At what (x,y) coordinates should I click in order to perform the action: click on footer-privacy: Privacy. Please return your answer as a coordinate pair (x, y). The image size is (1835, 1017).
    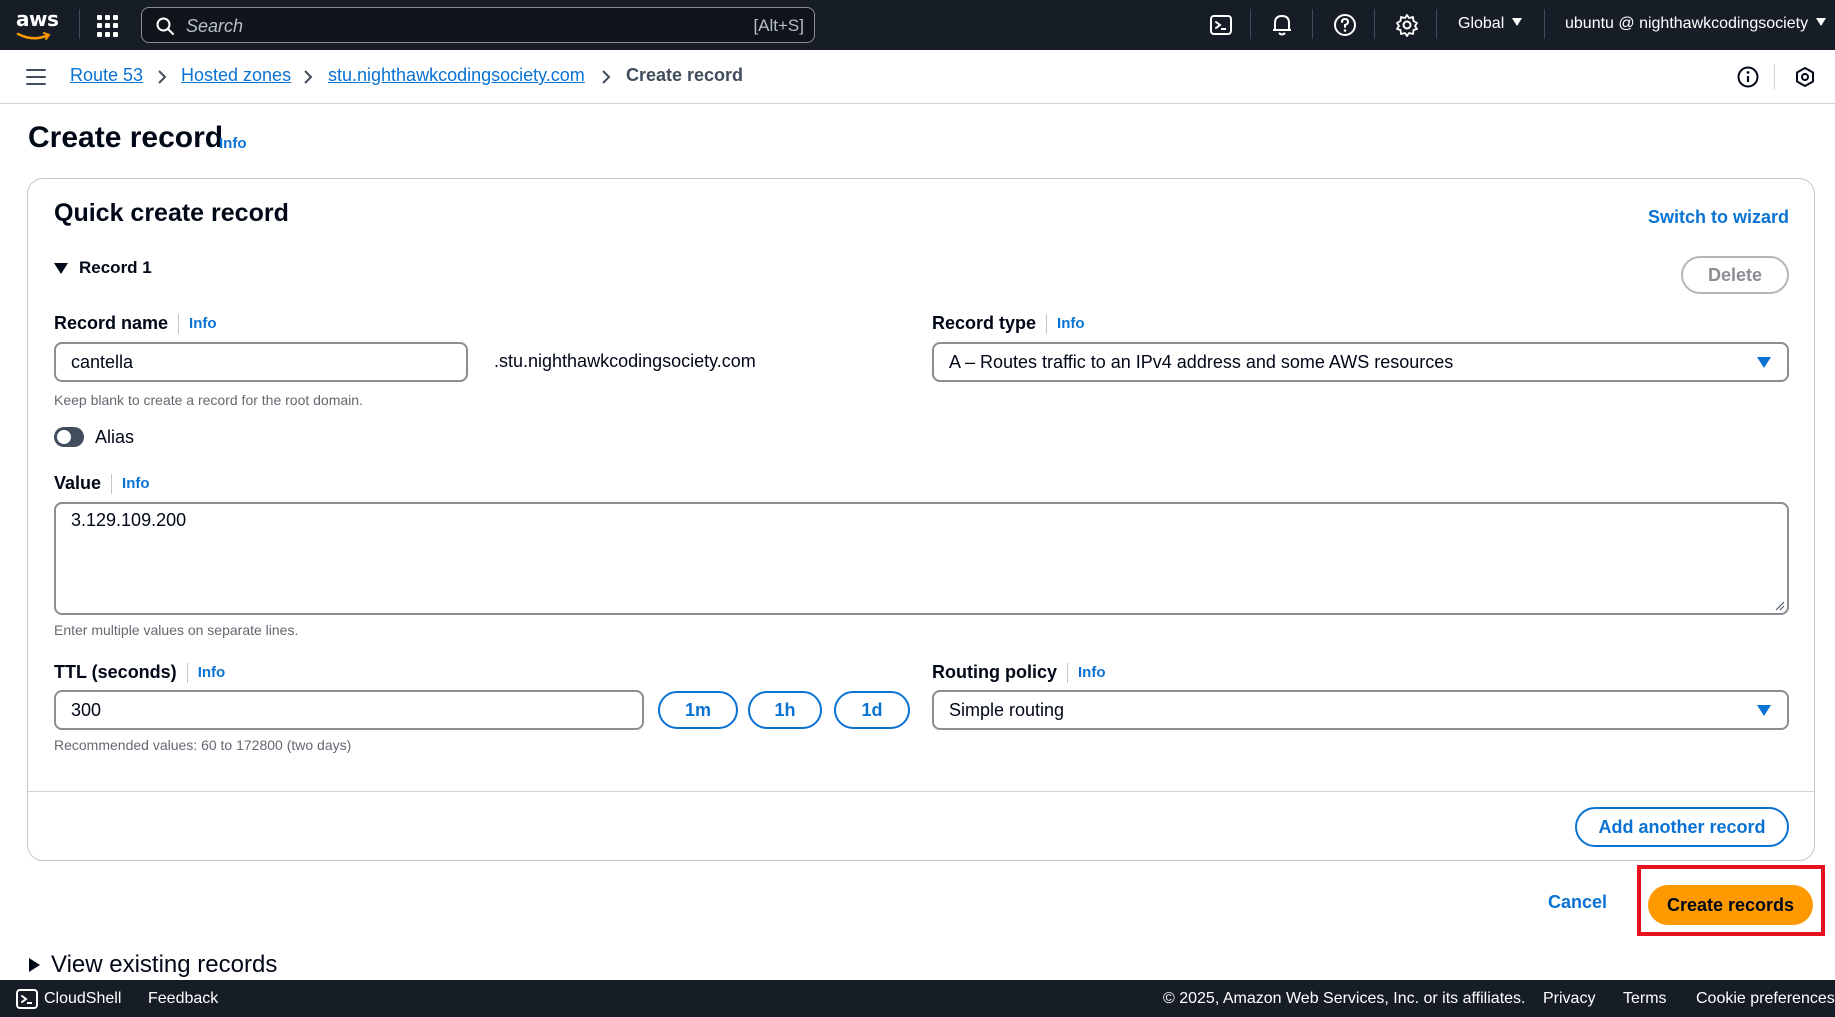
    Looking at the image, I should click on (1569, 999).